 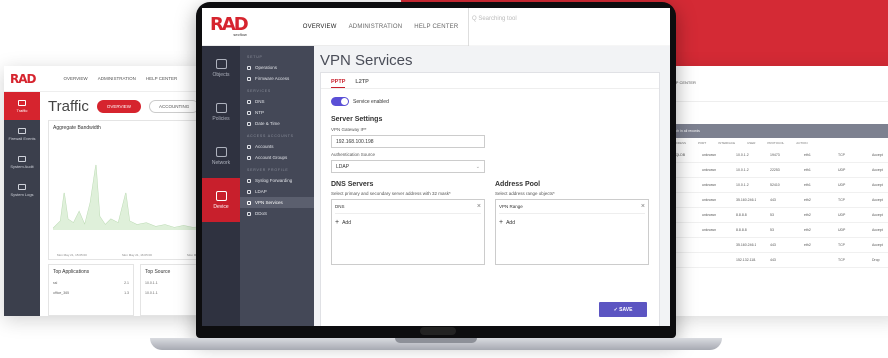 I want to click on sidebar-item-traffic: Traffic, so click(x=22, y=106).